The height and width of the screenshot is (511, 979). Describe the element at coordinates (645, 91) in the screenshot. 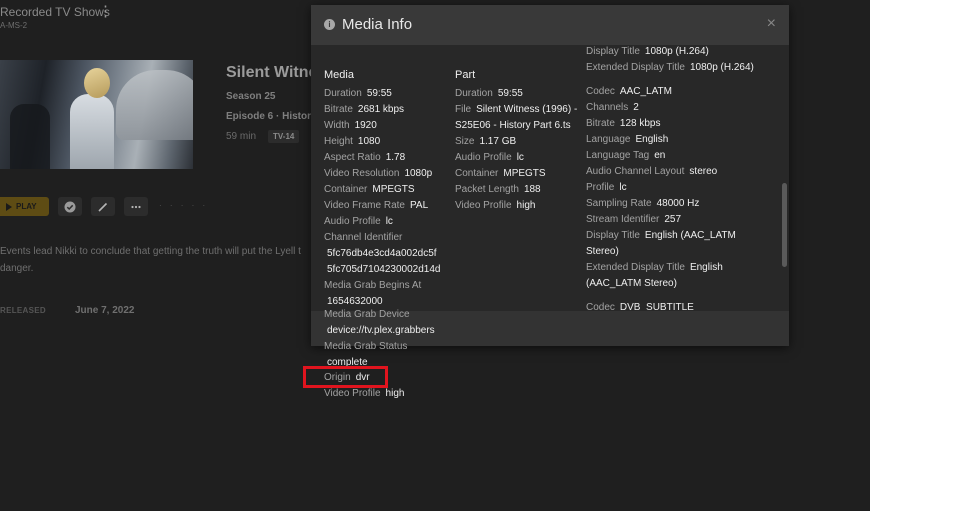

I see `info-row-value: AAC_LATM` at that location.